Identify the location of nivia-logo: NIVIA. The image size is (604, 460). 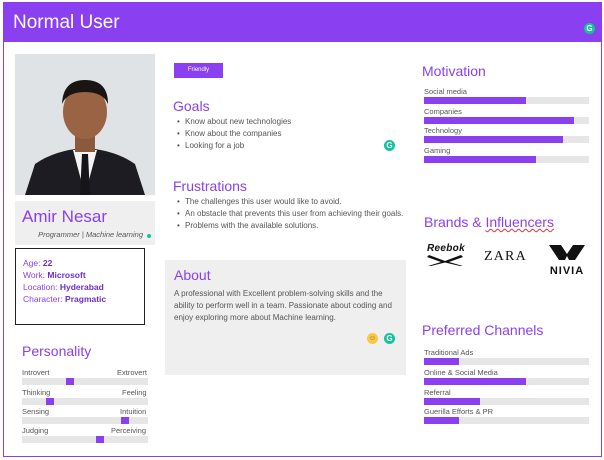
(567, 260).